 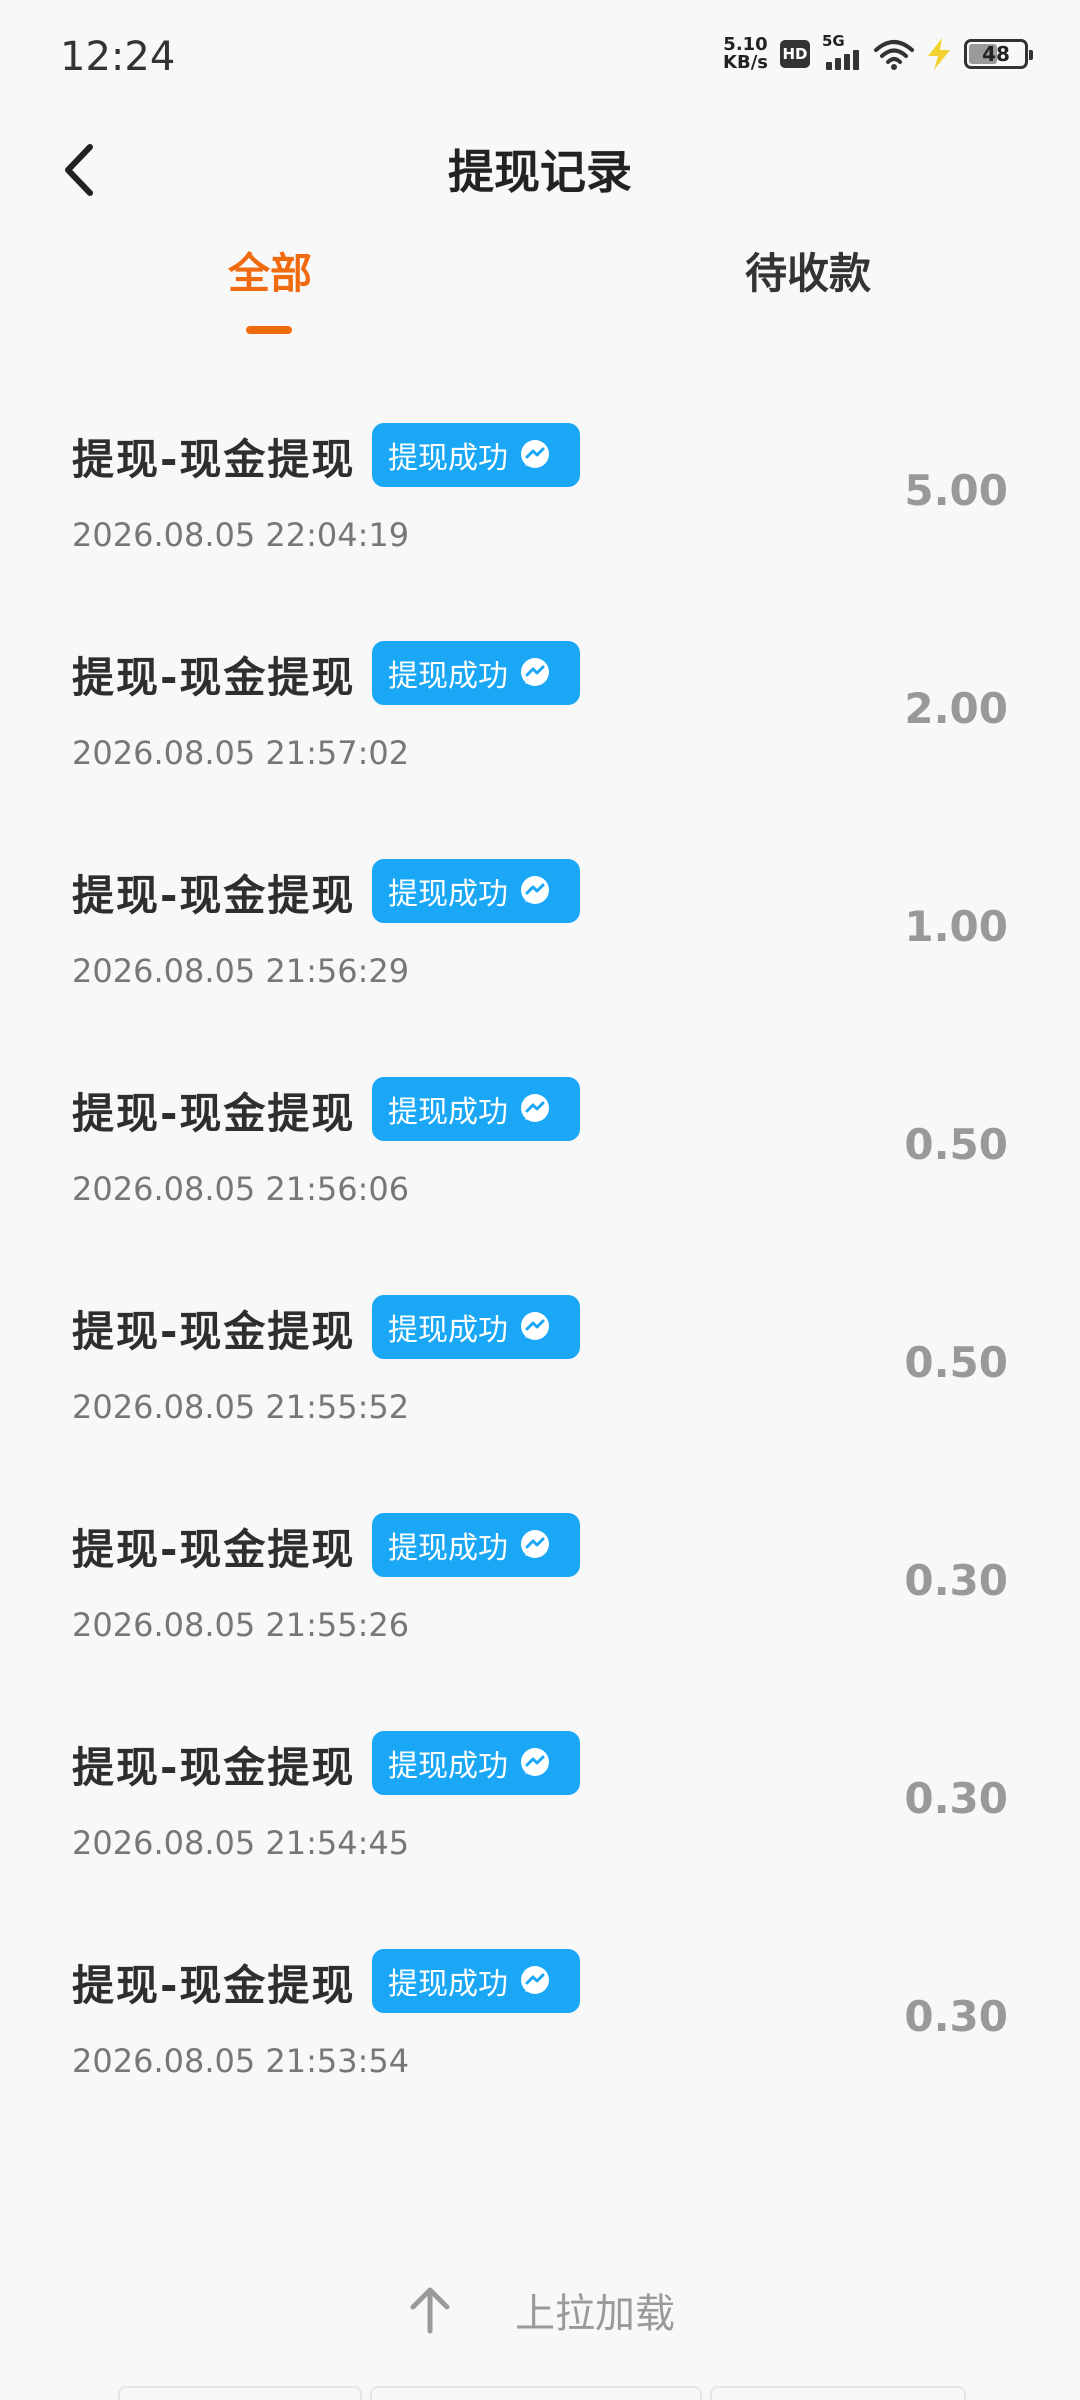 What do you see at coordinates (939, 54) in the screenshot?
I see `charging-bolt-icon` at bounding box center [939, 54].